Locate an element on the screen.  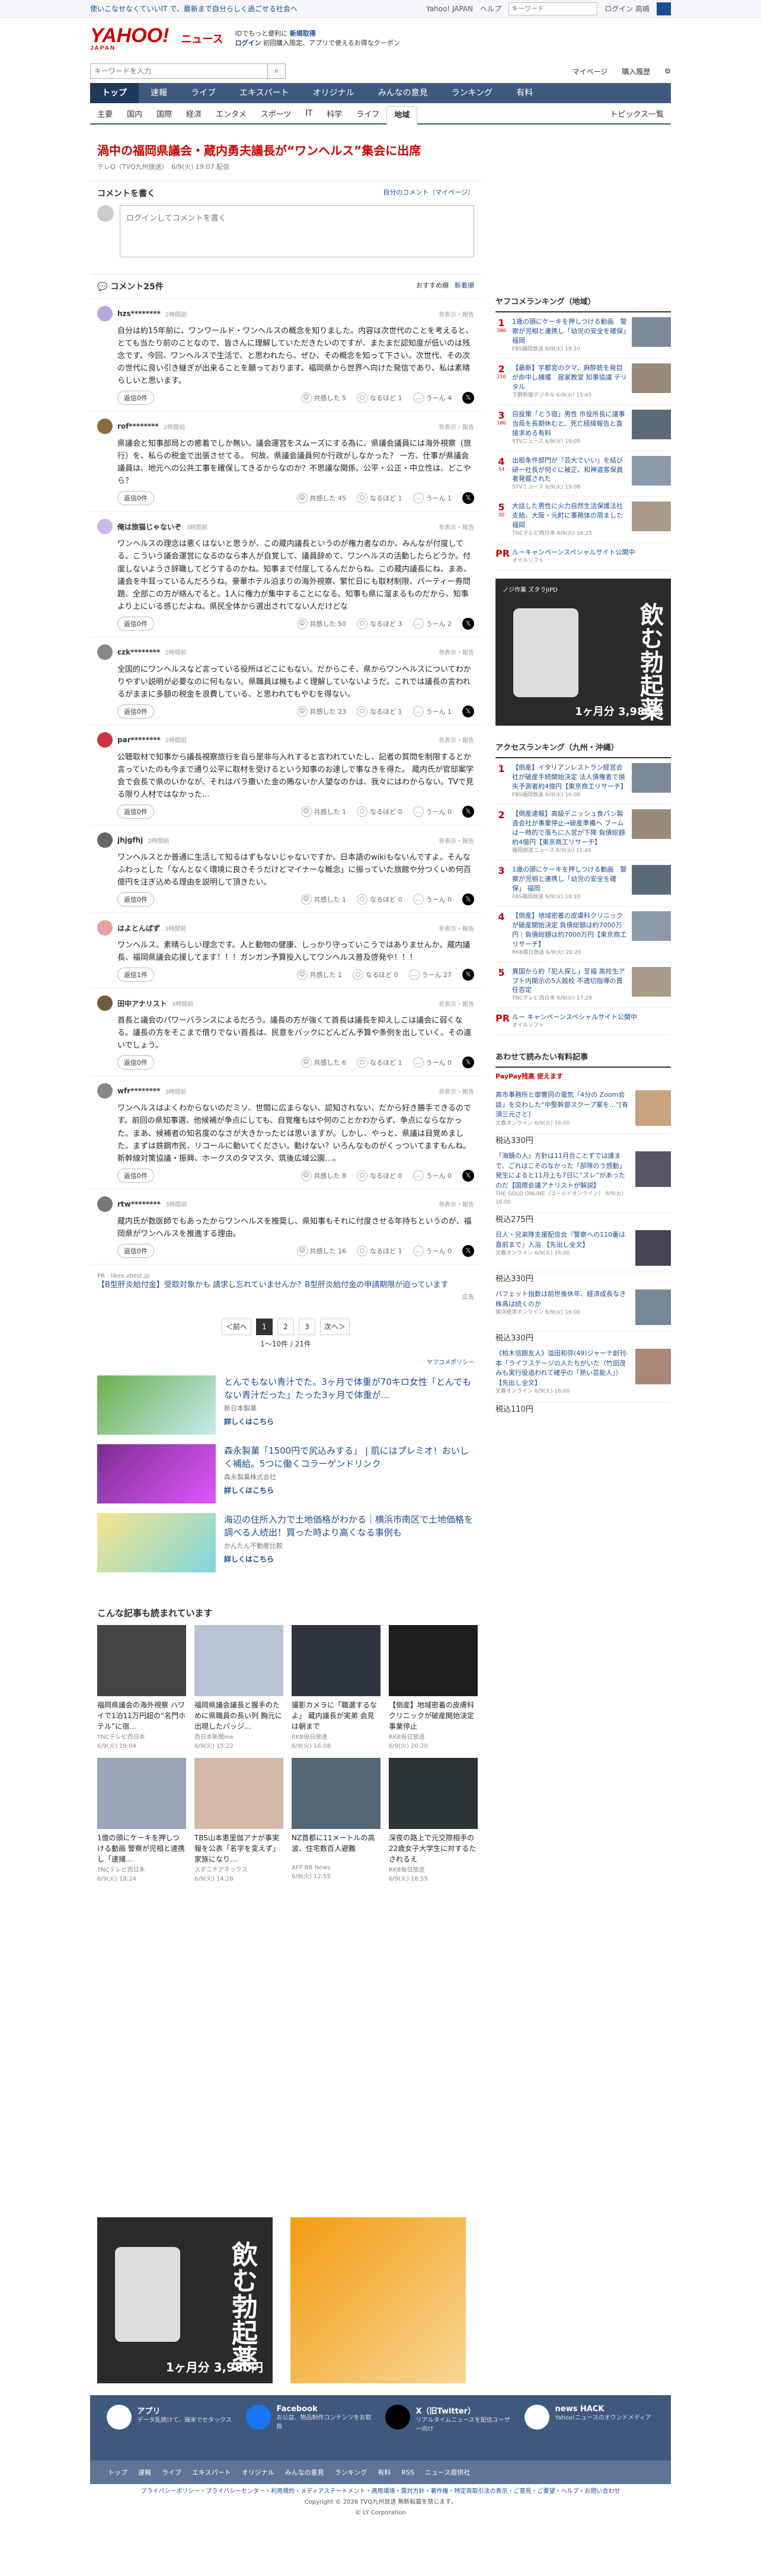
subnav-sports: スポーツ is located at coordinates (276, 113).